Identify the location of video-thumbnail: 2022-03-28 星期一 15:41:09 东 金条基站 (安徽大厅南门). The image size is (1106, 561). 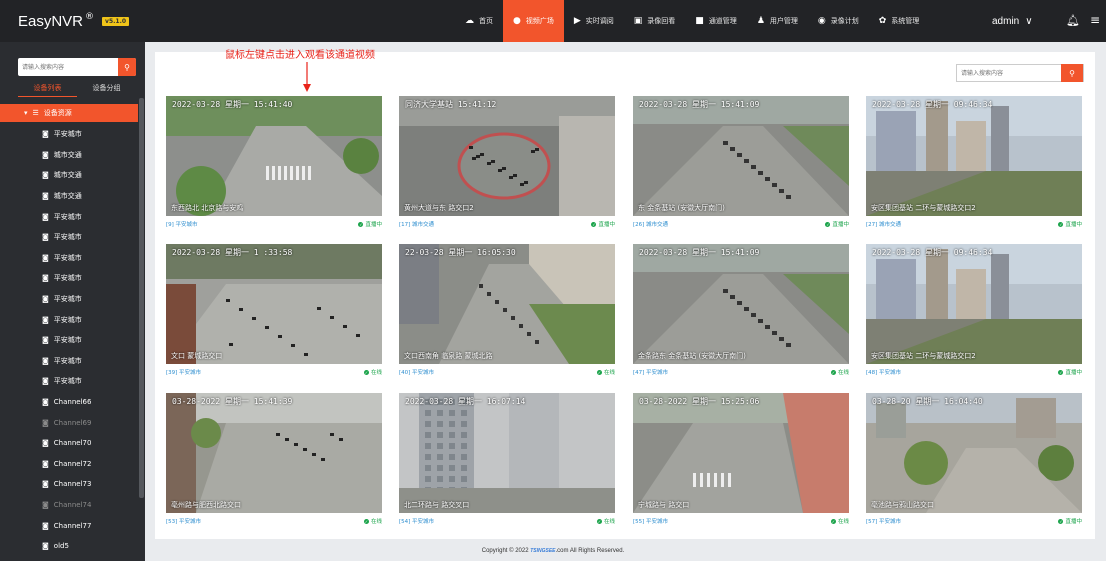
(741, 156).